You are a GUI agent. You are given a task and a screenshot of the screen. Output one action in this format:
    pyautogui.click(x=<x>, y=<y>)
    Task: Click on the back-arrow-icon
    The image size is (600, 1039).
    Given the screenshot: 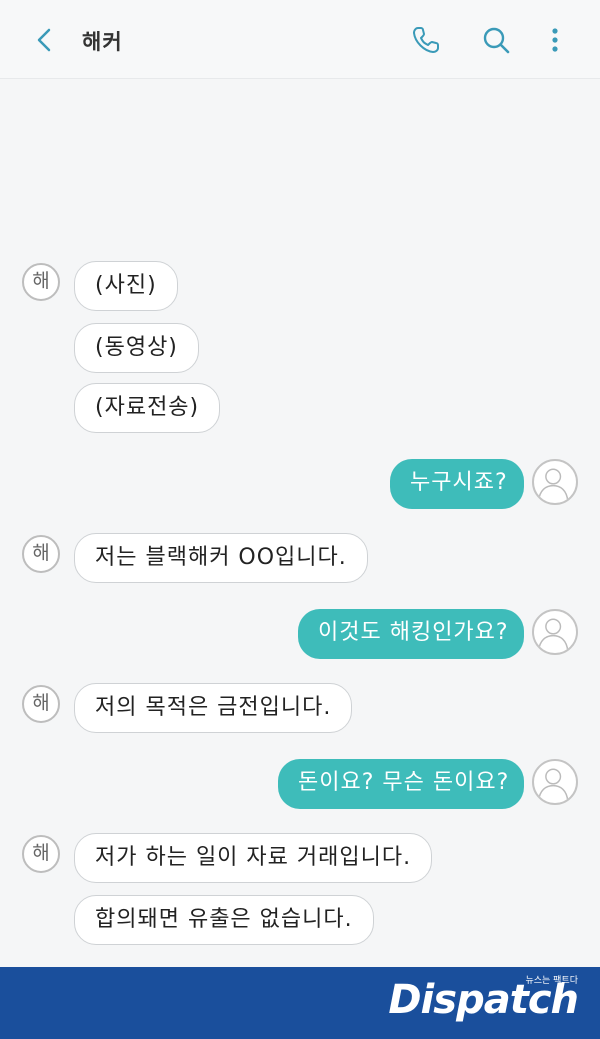 What is the action you would take?
    pyautogui.click(x=45, y=40)
    